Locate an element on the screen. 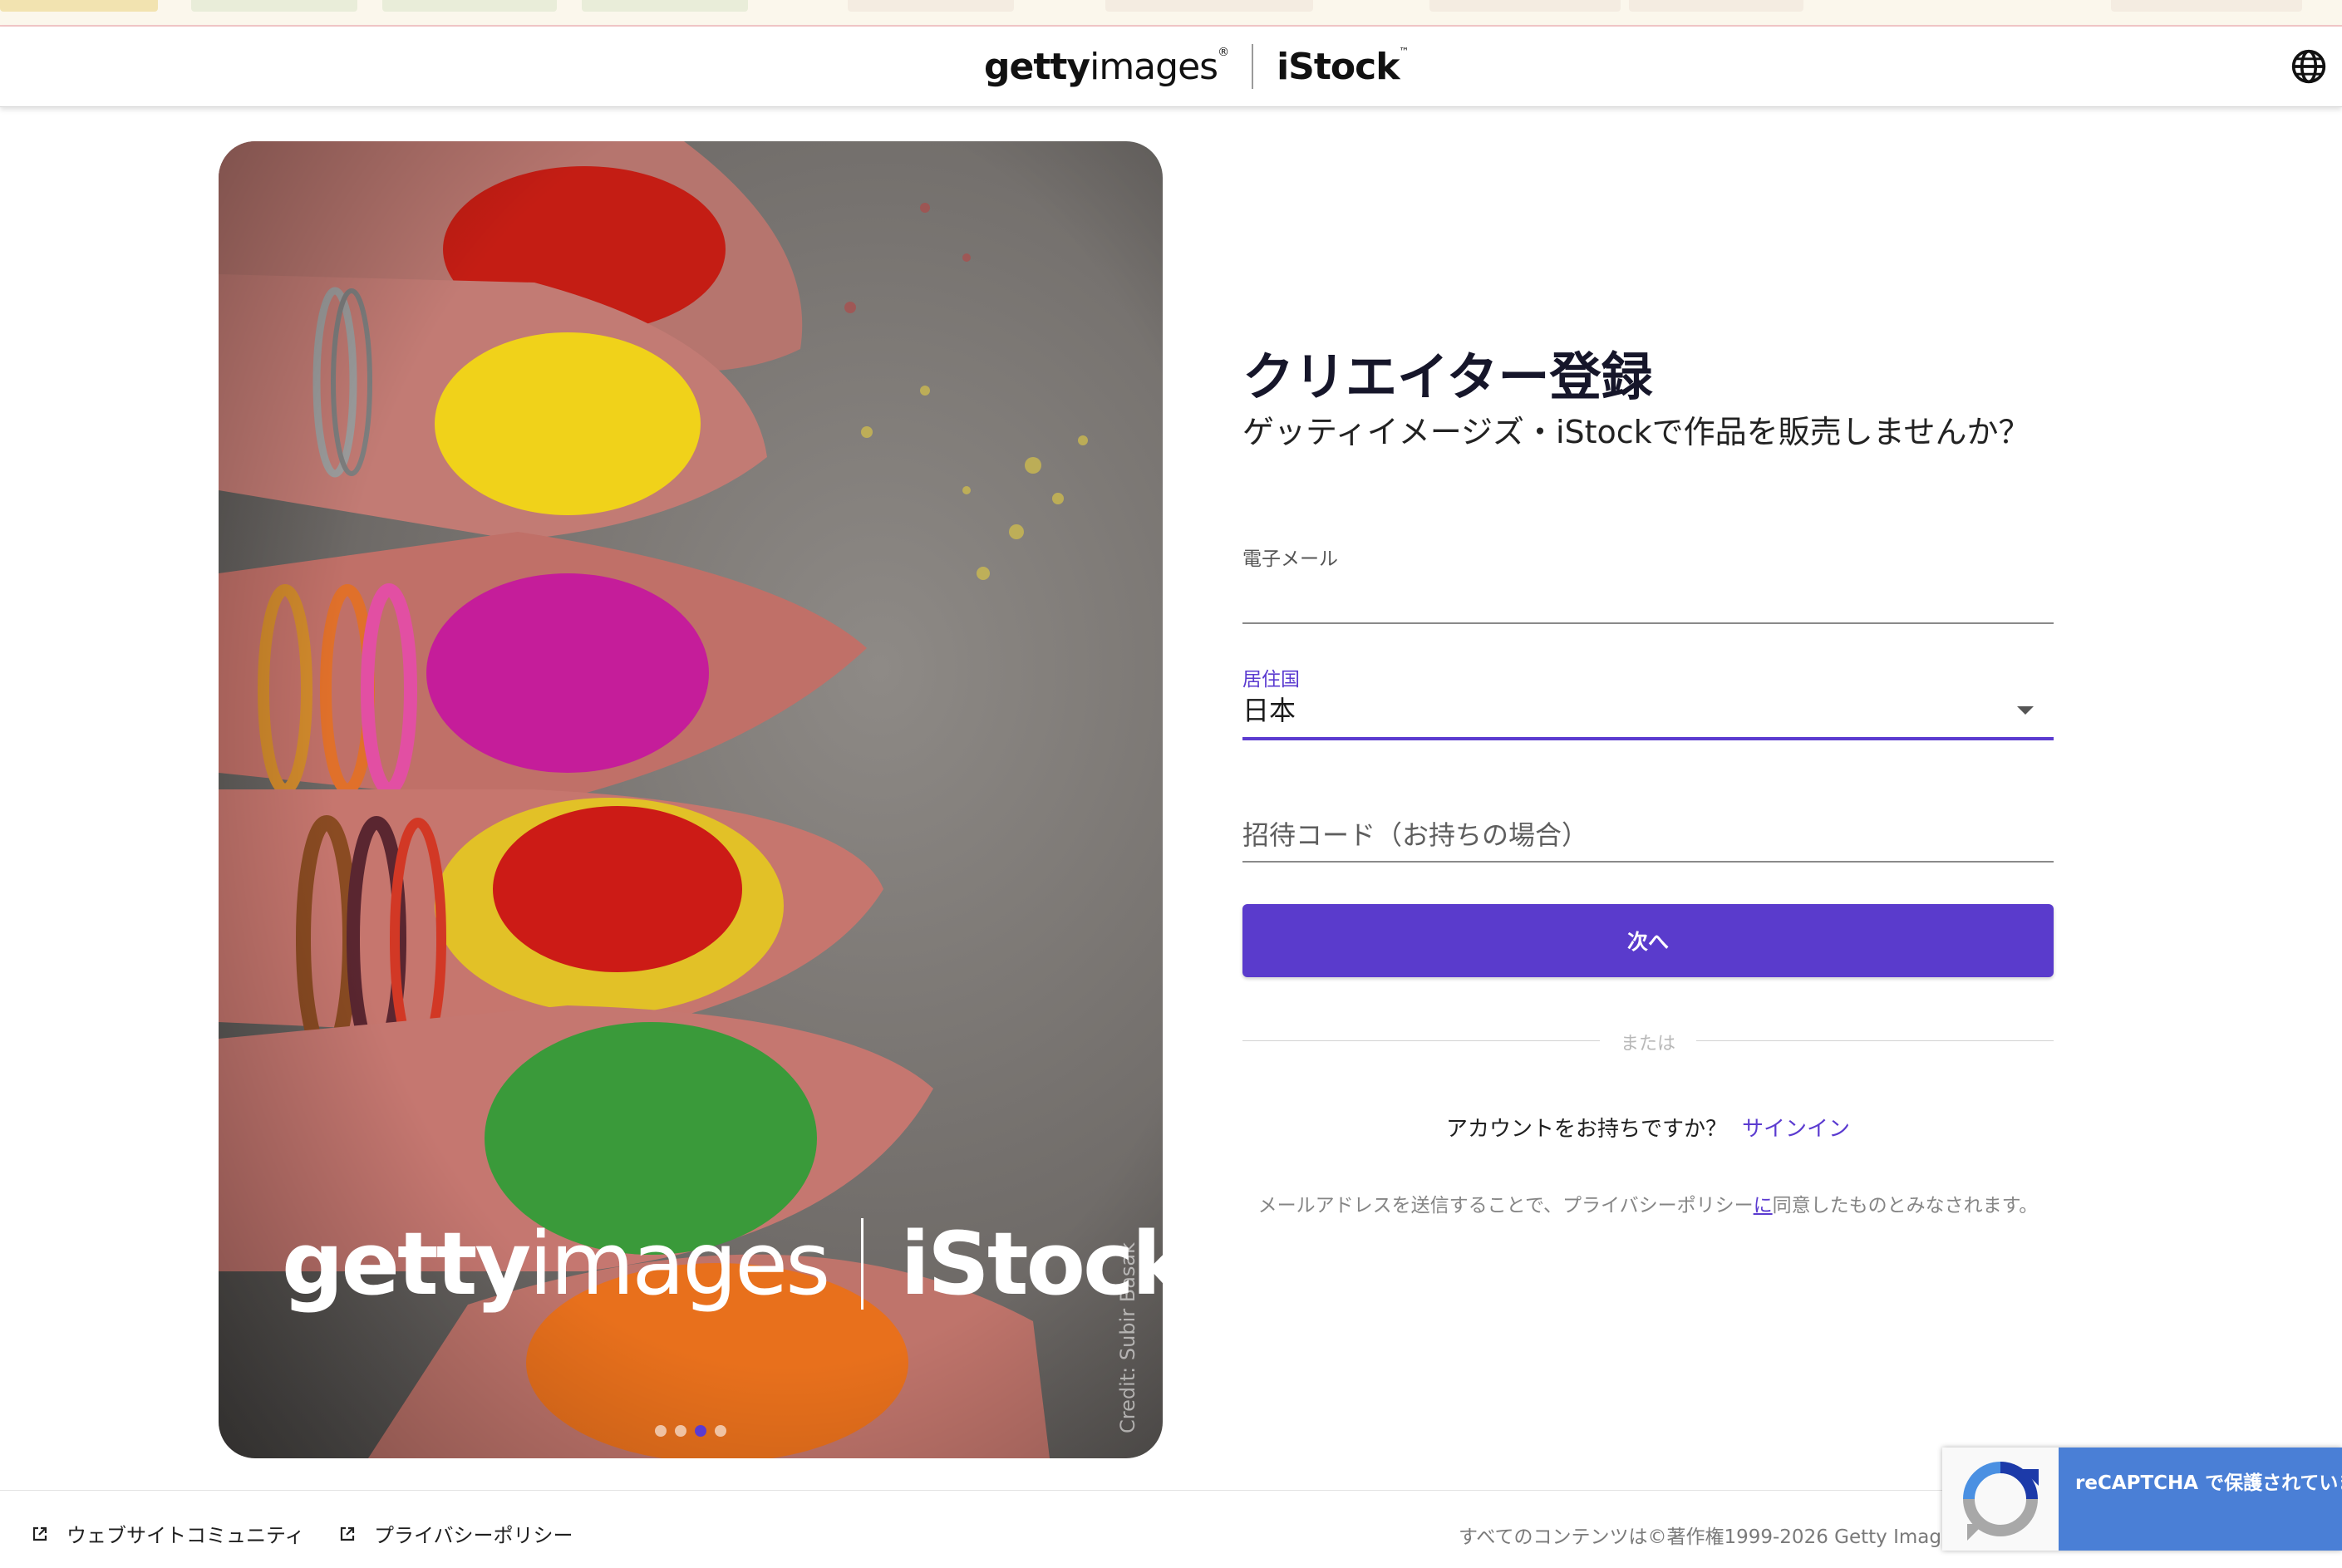 This screenshot has width=2342, height=1568. footer-link-privacy: プライバシーポリシー is located at coordinates (456, 1533).